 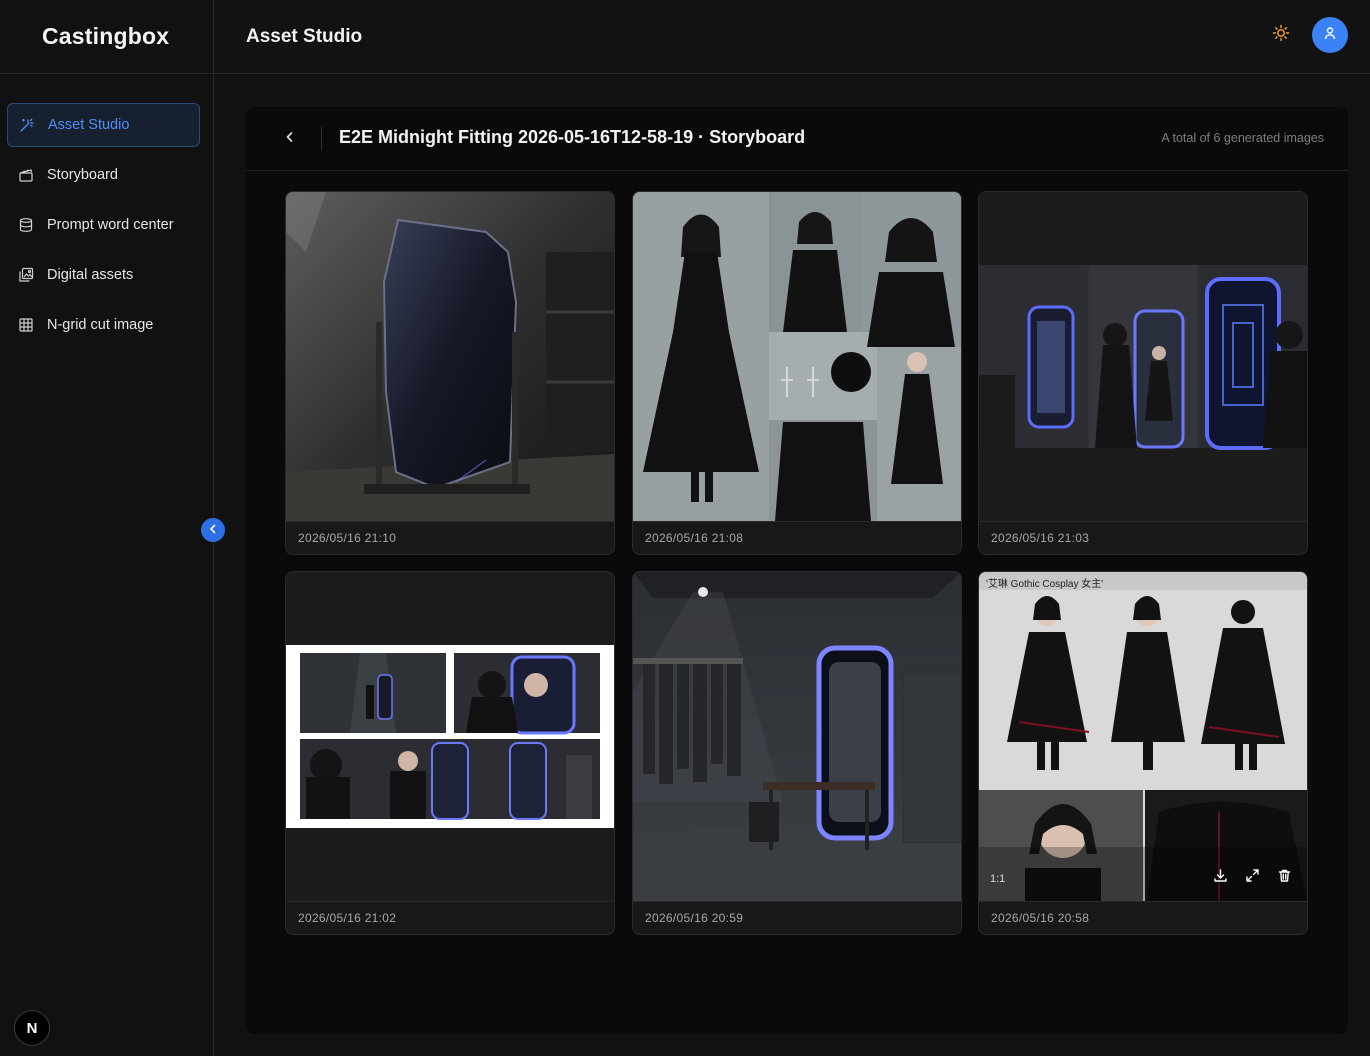 I want to click on sidebar-item-label: Digital assets, so click(x=90, y=275).